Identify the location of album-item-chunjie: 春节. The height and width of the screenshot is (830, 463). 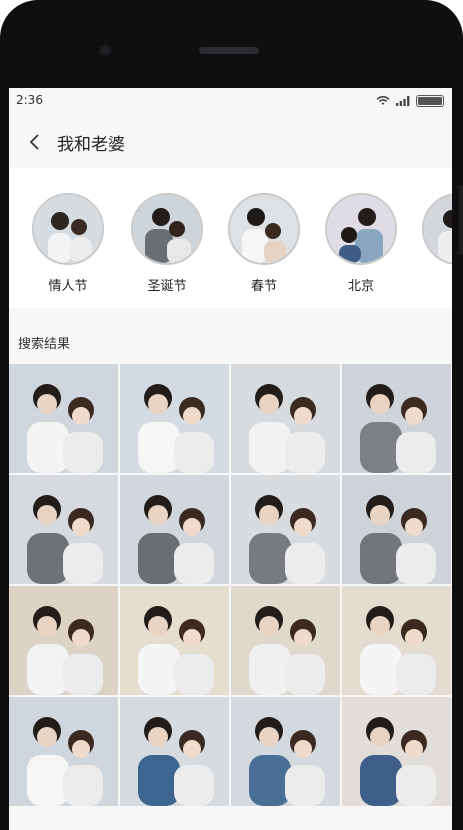
(264, 243).